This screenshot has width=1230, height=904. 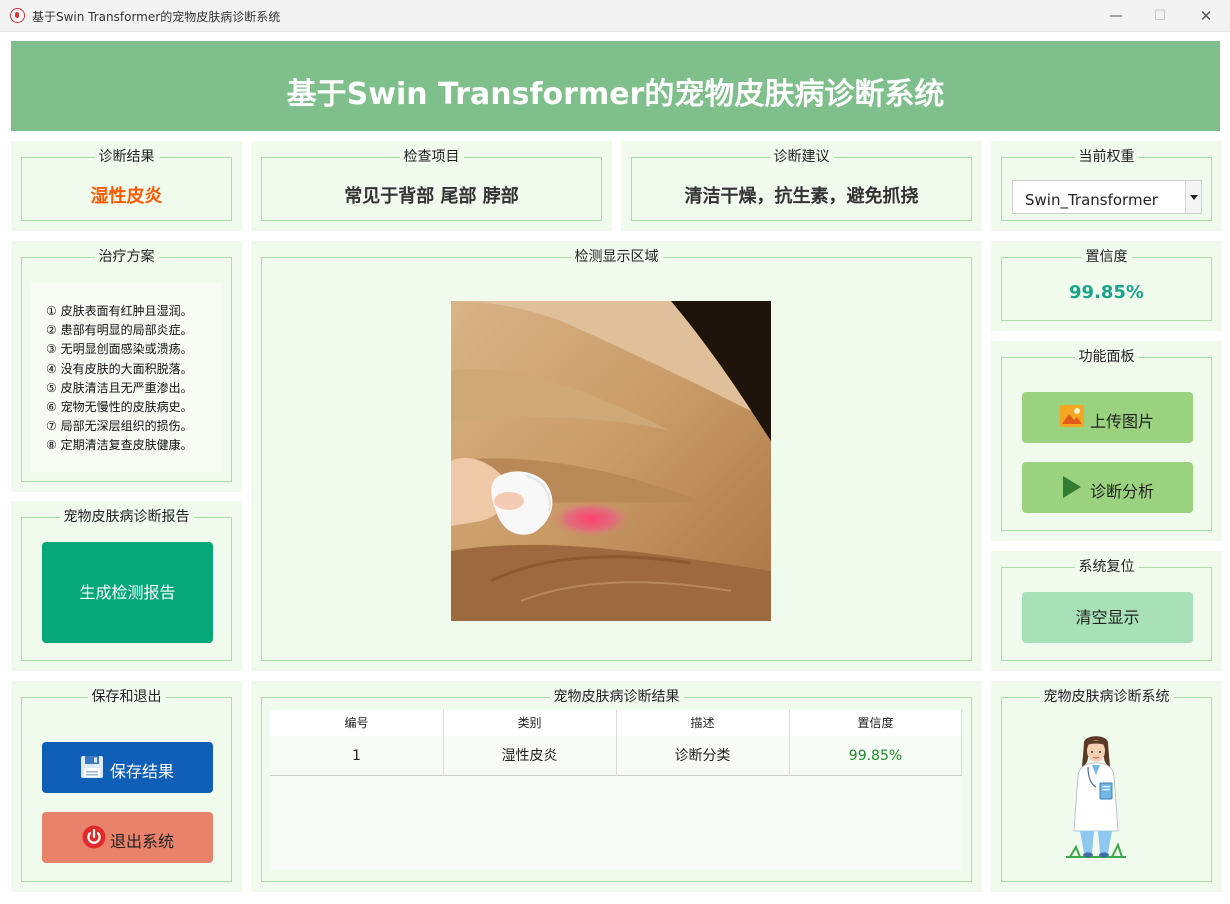 I want to click on treatment-item: ⑧ 定期清洁复查皮肤健康。, so click(x=119, y=445).